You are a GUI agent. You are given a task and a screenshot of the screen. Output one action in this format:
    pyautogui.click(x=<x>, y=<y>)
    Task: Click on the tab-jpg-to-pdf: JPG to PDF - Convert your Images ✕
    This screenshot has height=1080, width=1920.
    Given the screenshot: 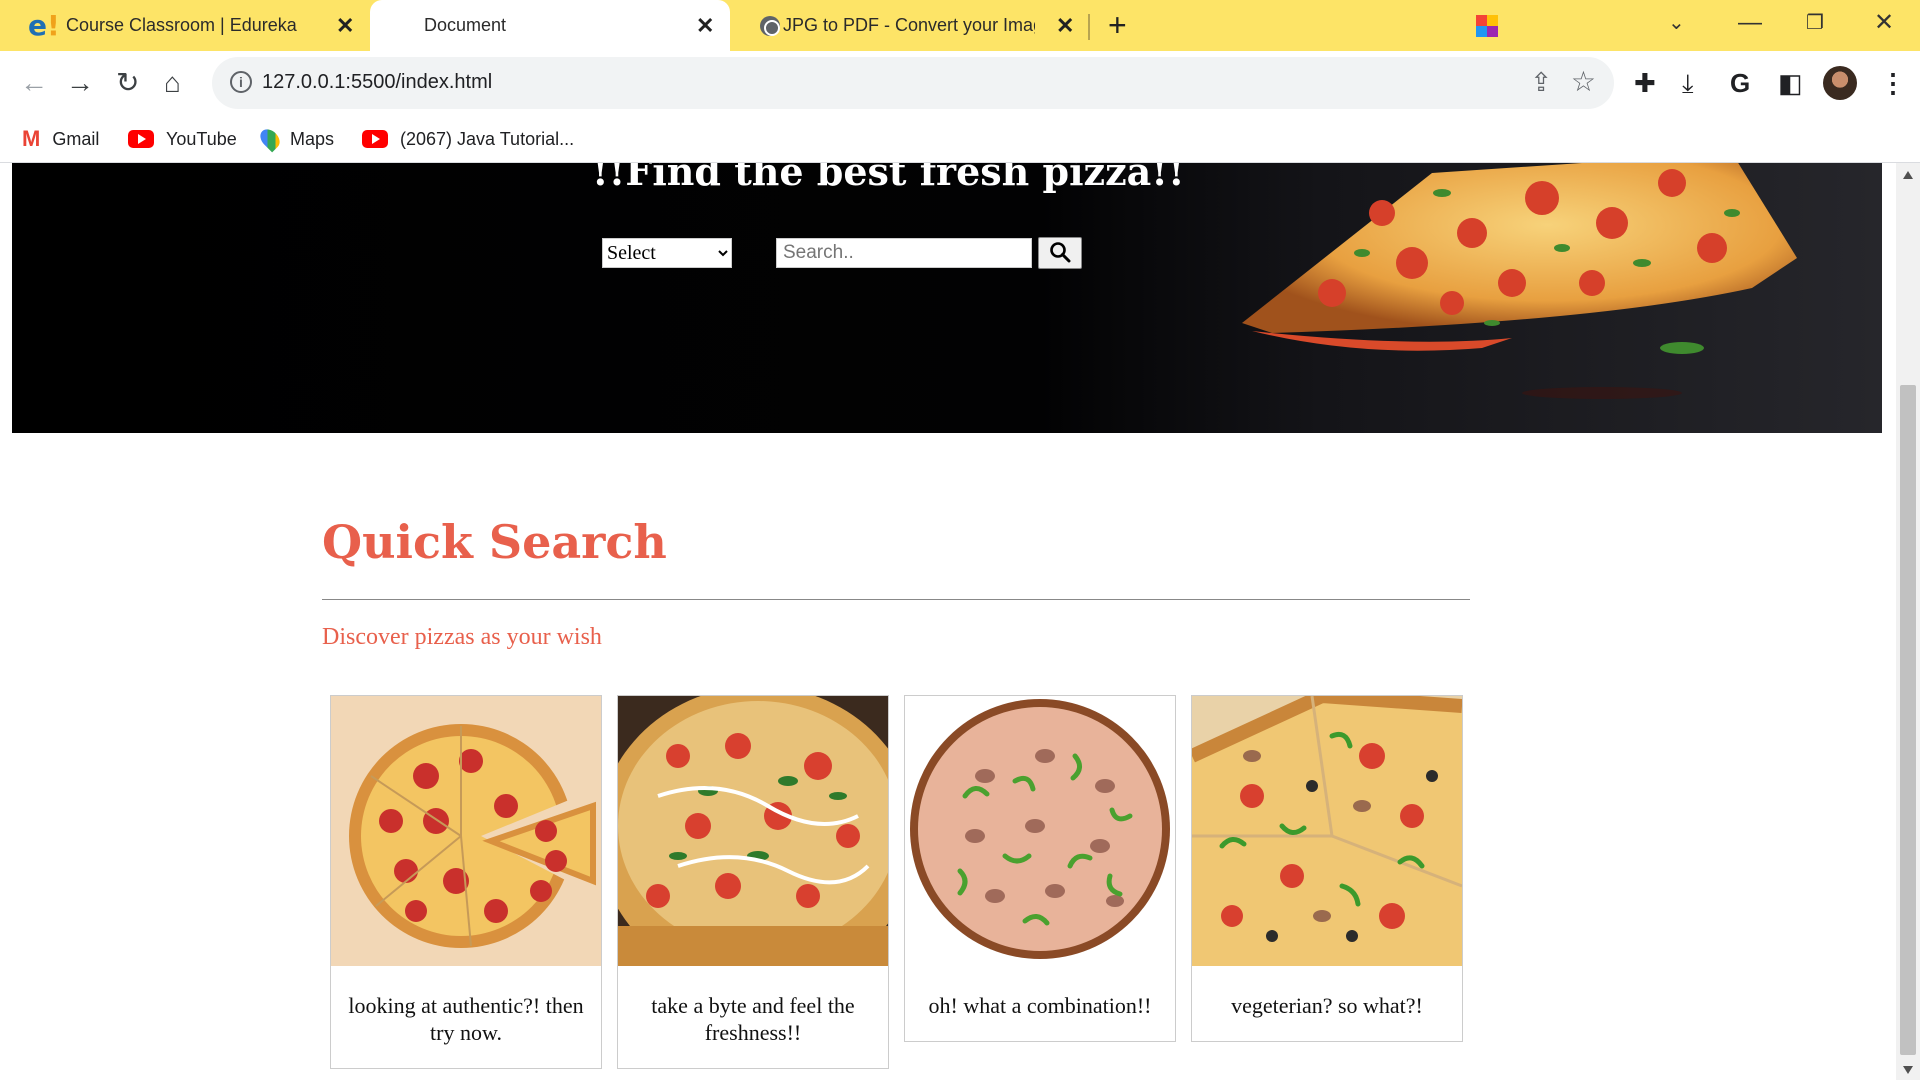 What is the action you would take?
    pyautogui.click(x=1114, y=25)
    